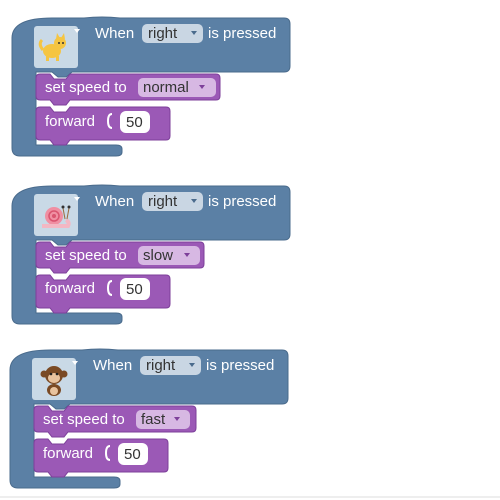  I want to click on speed-dropdown-value: normal, so click(166, 87).